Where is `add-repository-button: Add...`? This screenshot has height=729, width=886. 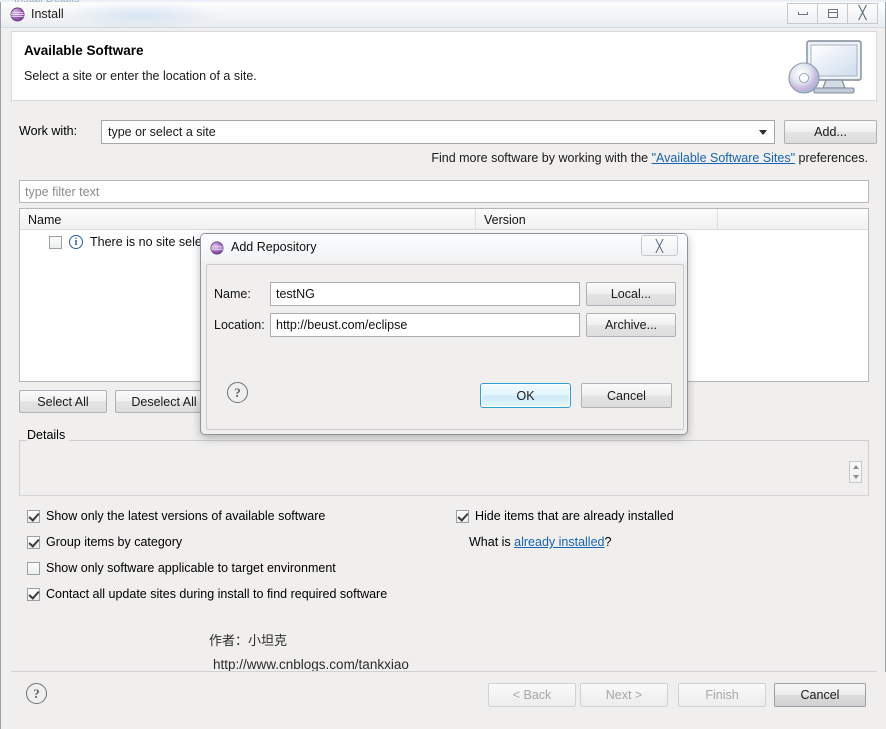 add-repository-button: Add... is located at coordinates (830, 132).